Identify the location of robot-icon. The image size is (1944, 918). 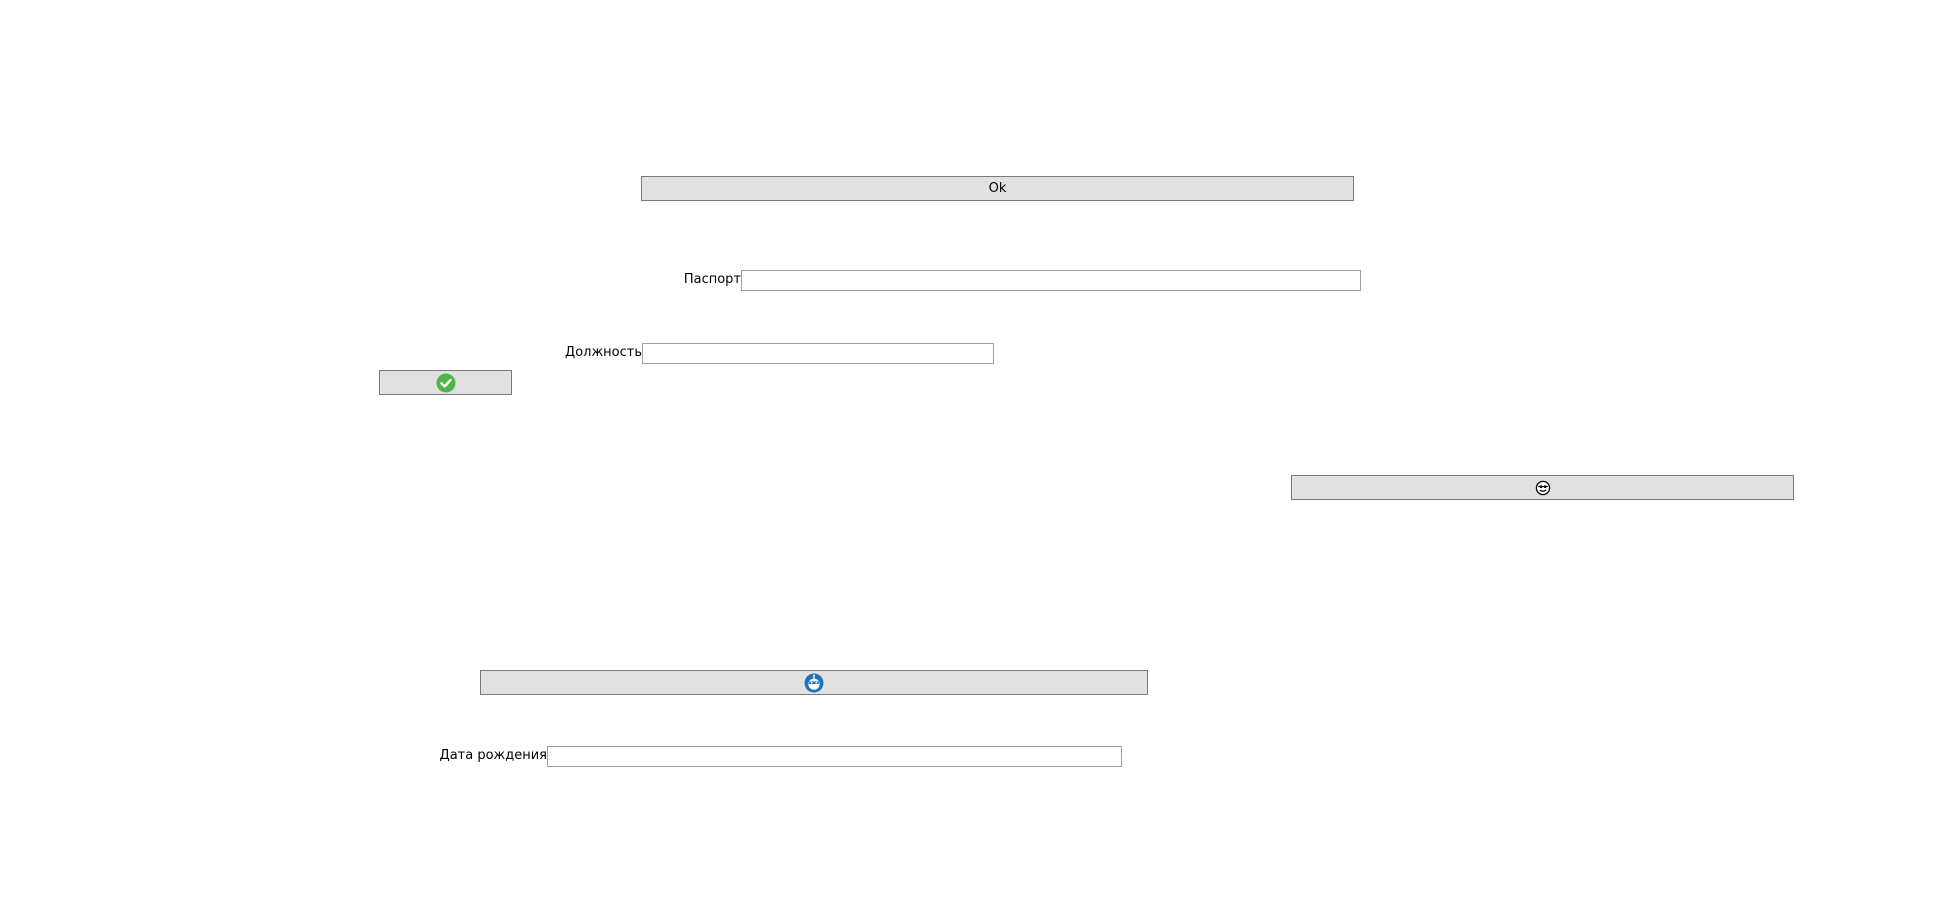
(814, 683).